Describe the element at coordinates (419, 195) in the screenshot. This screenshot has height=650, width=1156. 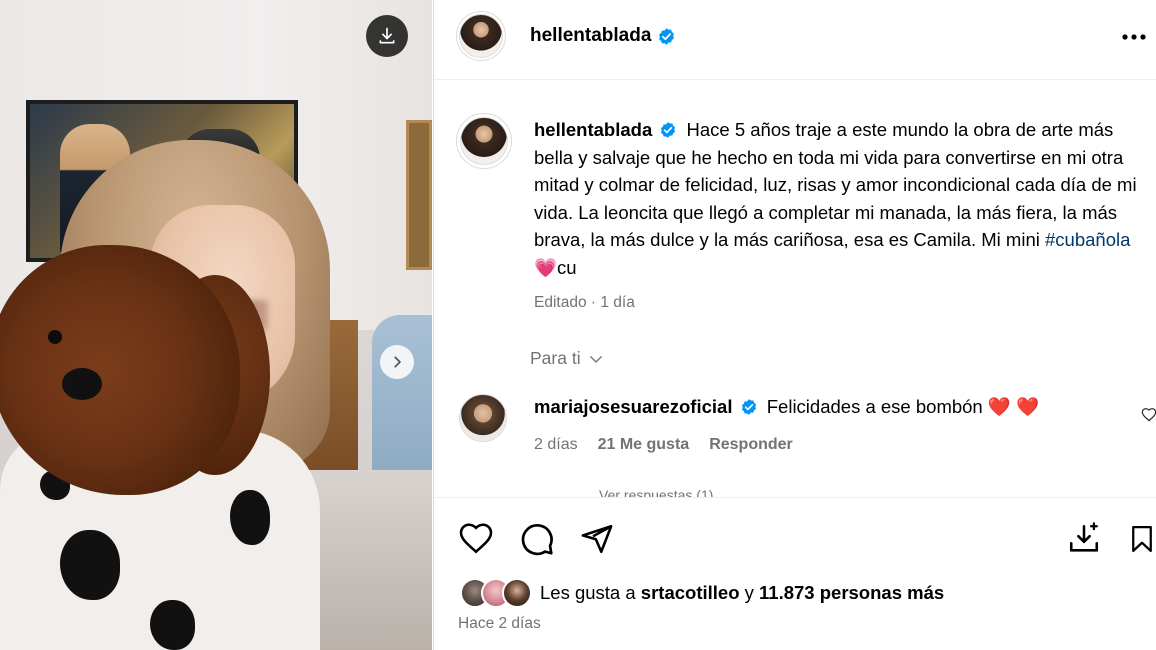
I see `photo-frame` at that location.